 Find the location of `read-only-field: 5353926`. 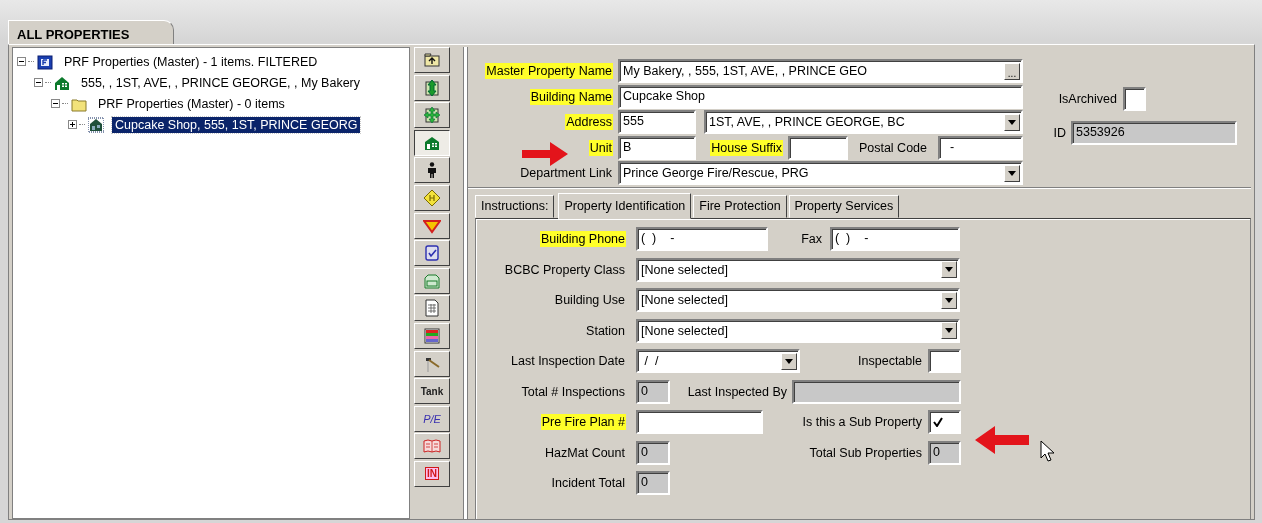

read-only-field: 5353926 is located at coordinates (1154, 133).